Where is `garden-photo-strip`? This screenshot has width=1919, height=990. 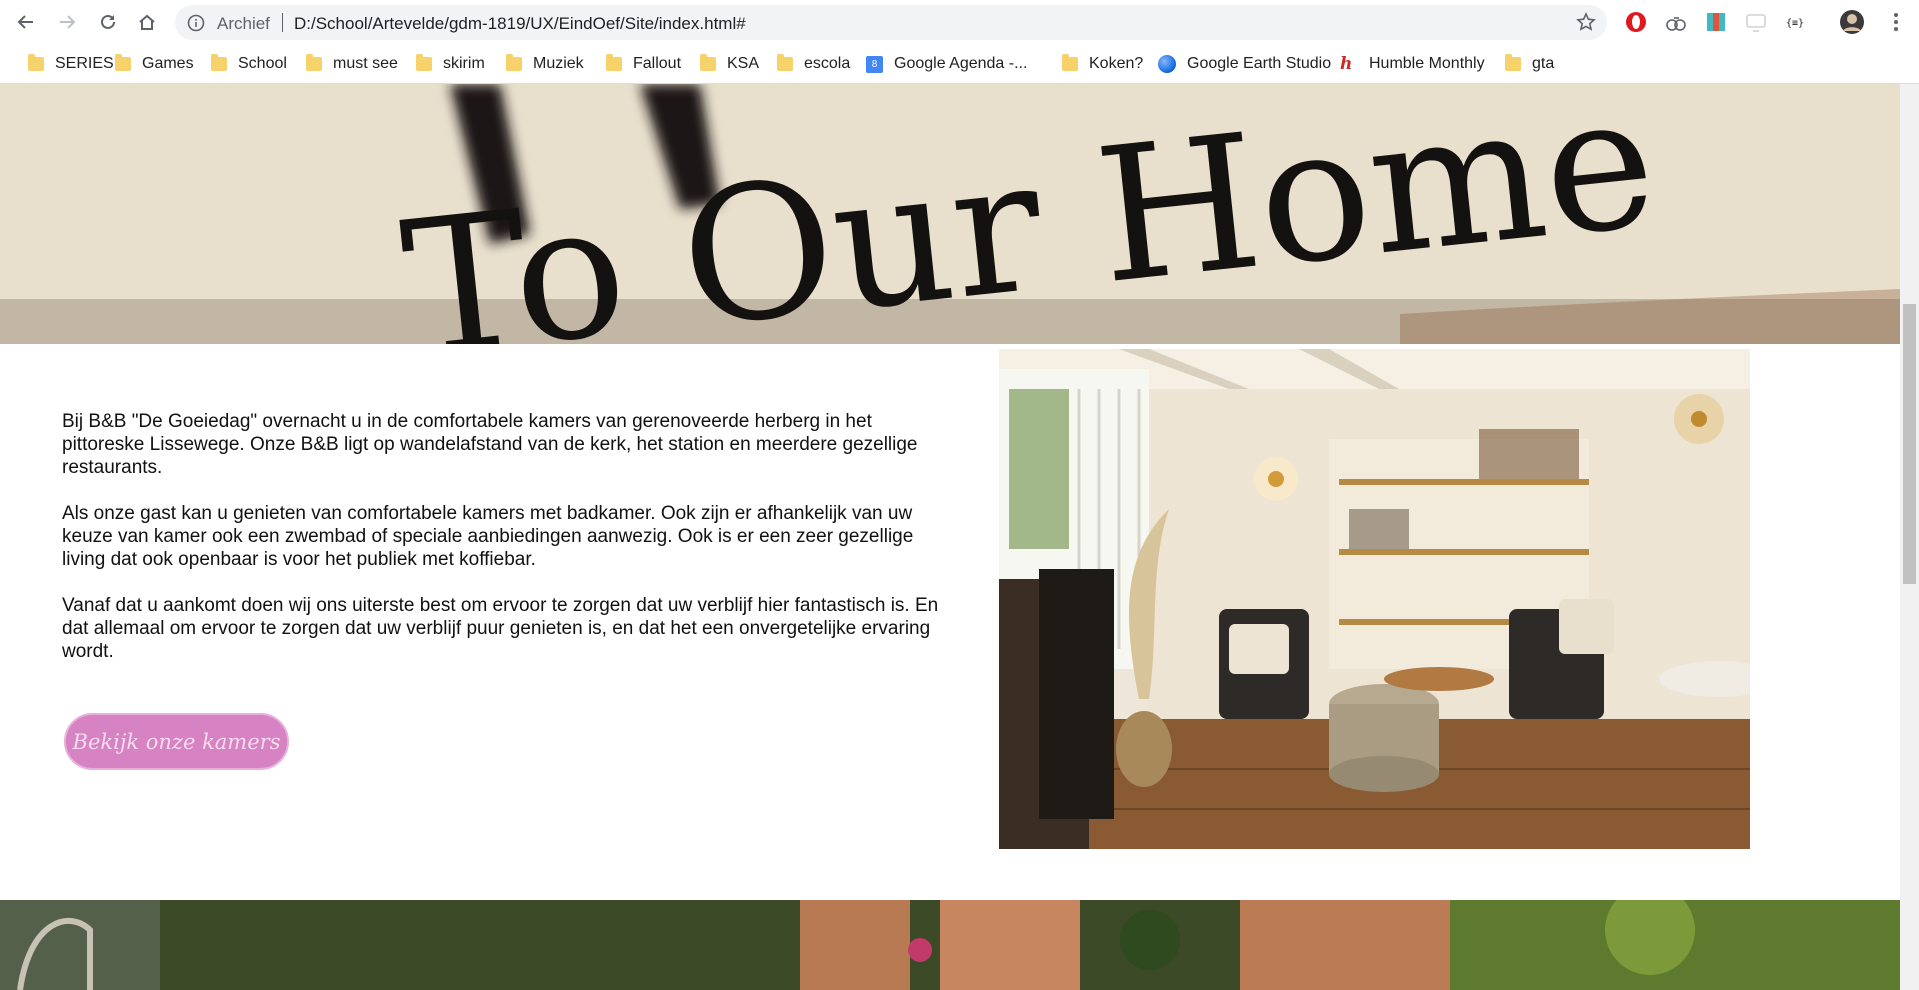 garden-photo-strip is located at coordinates (950, 945).